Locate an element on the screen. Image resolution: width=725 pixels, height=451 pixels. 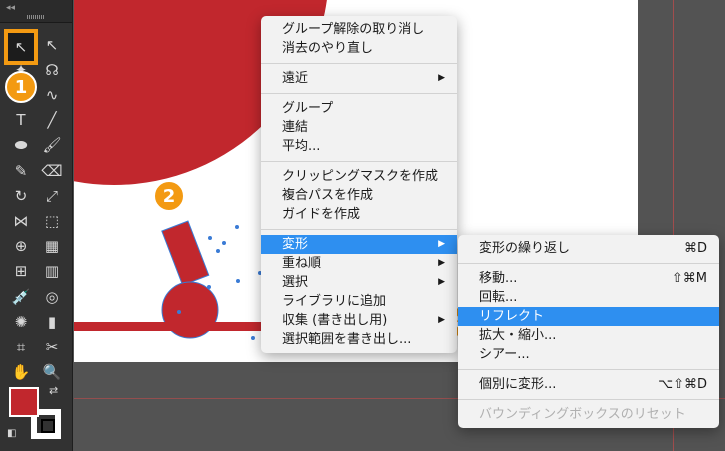
context-menu-item: 消去のやり直し is located at coordinates (359, 48).